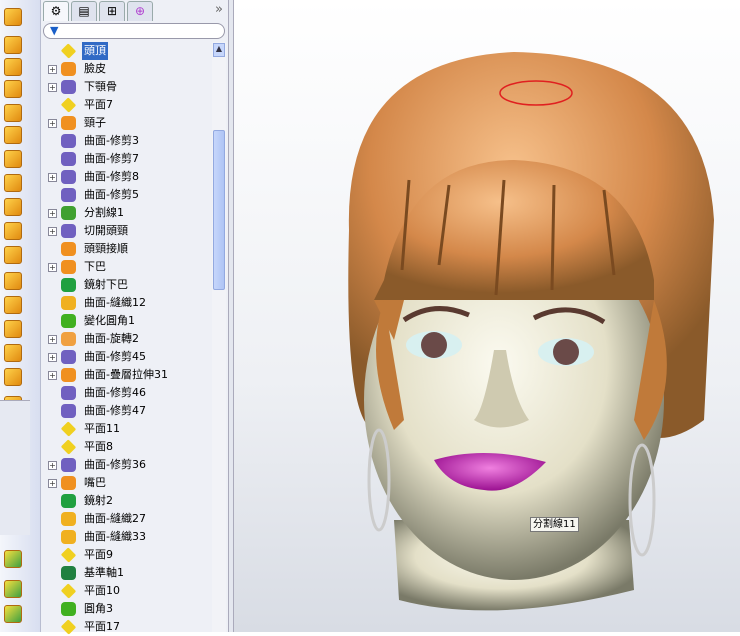 Image resolution: width=740 pixels, height=636 pixels. I want to click on tab-feature-manager: ⚙, so click(56, 11).